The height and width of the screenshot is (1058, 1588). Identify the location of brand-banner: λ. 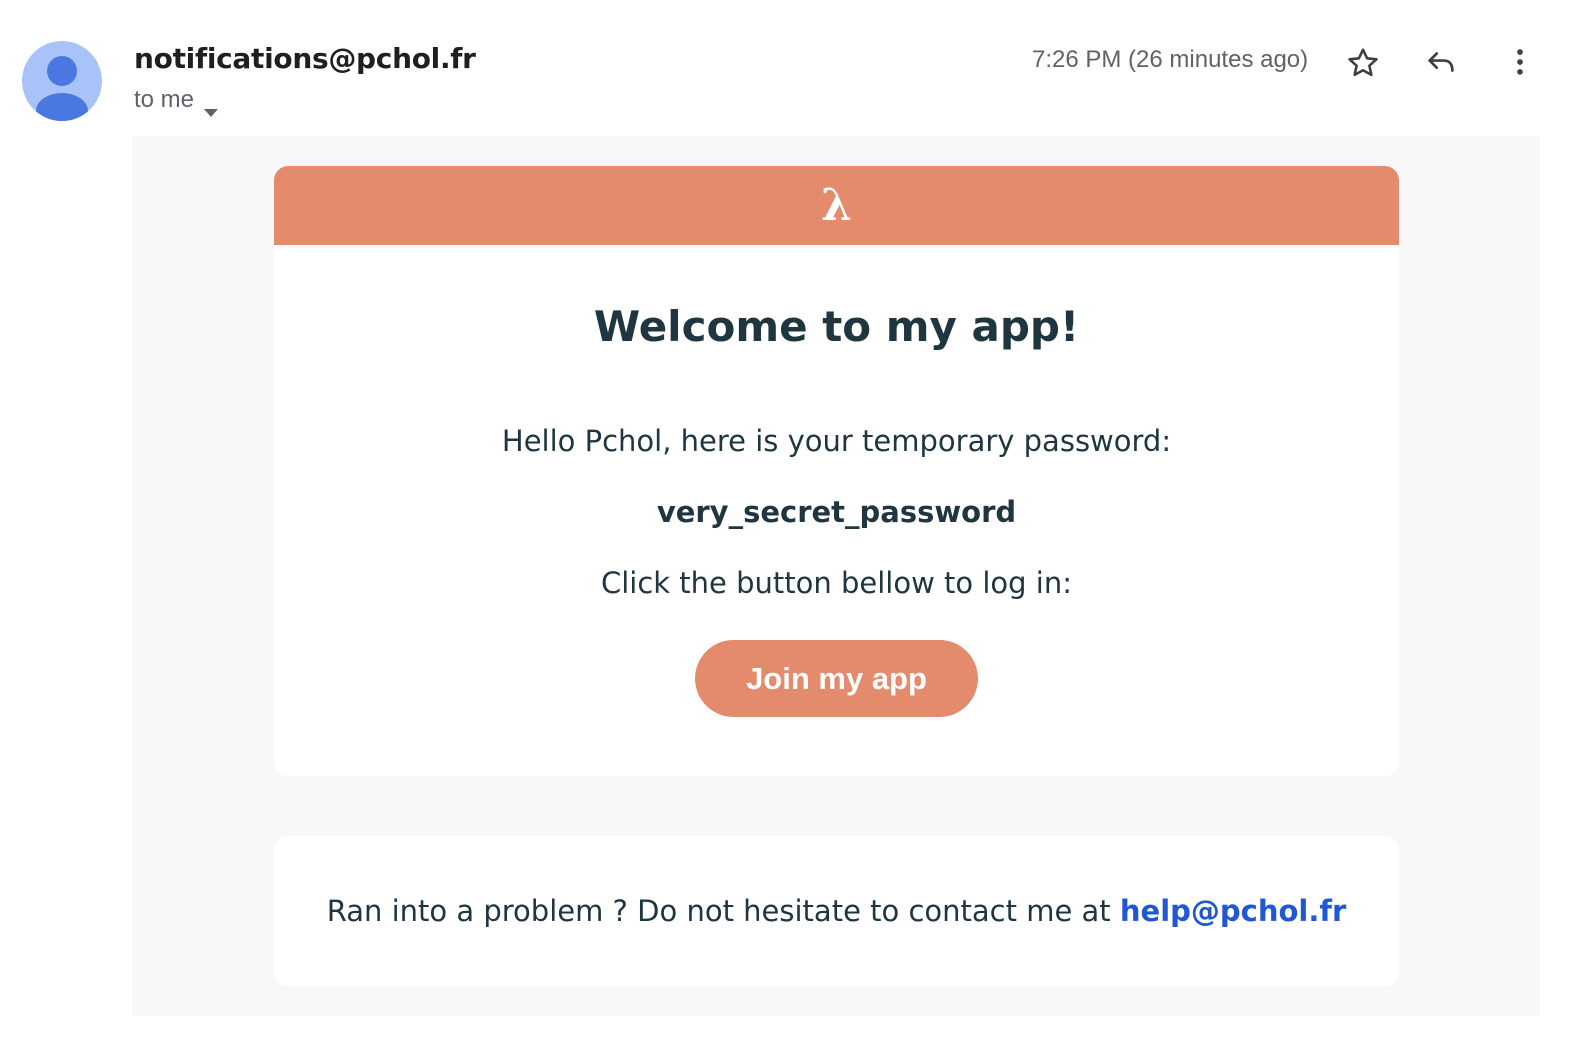
(836, 205).